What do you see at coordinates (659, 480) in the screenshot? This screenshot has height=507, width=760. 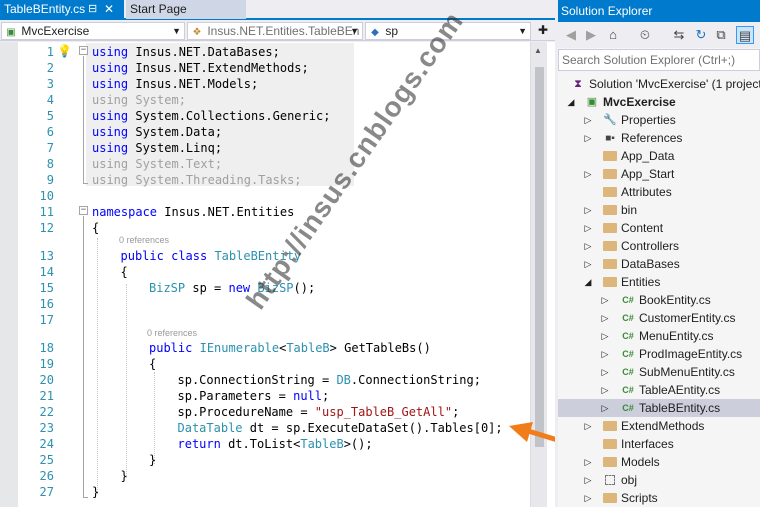 I see `tree-item-obj: ▷ obj` at bounding box center [659, 480].